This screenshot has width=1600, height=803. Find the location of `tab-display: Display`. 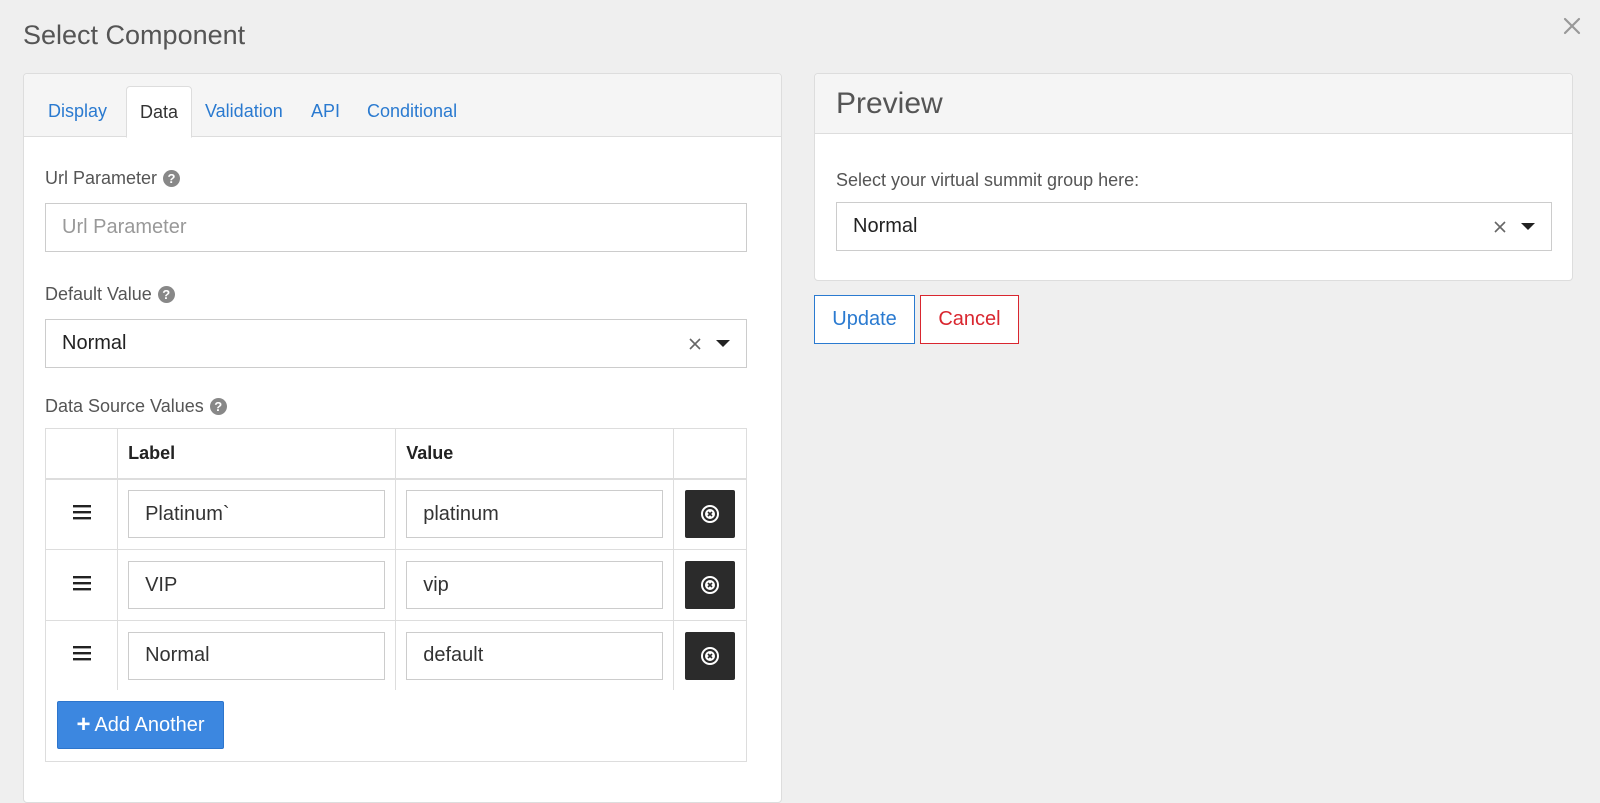

tab-display: Display is located at coordinates (77, 112).